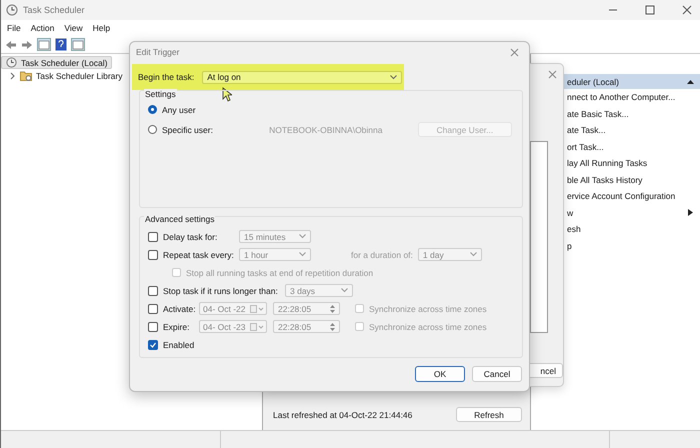 The height and width of the screenshot is (448, 700). Describe the element at coordinates (633, 212) in the screenshot. I see `command-link: w` at that location.